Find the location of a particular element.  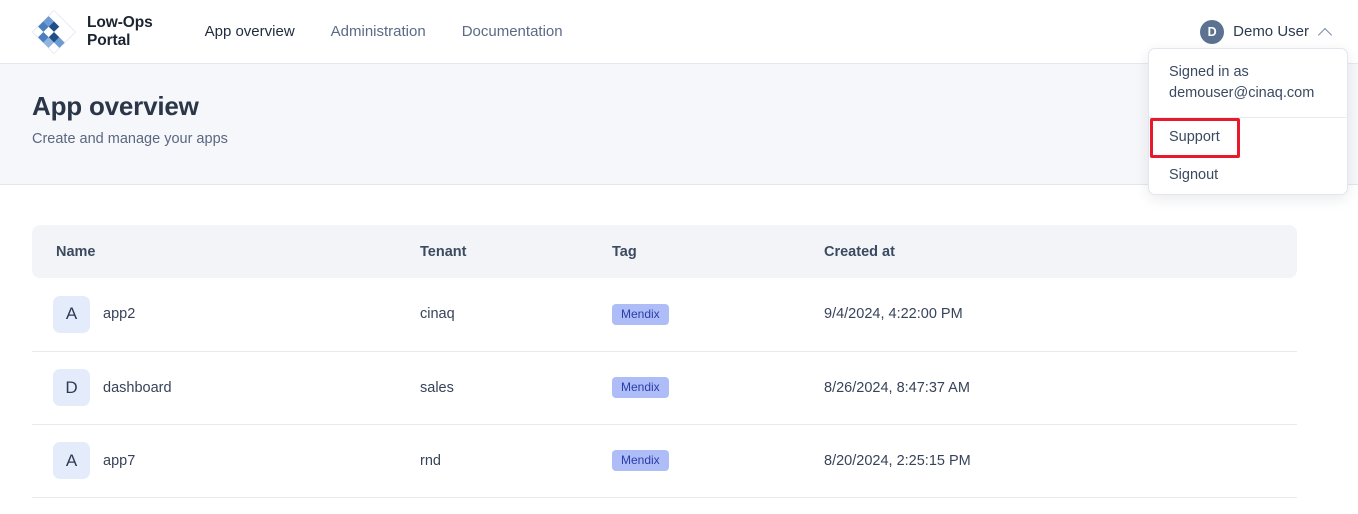

brand-title-line1: Low-Ops is located at coordinates (120, 23).